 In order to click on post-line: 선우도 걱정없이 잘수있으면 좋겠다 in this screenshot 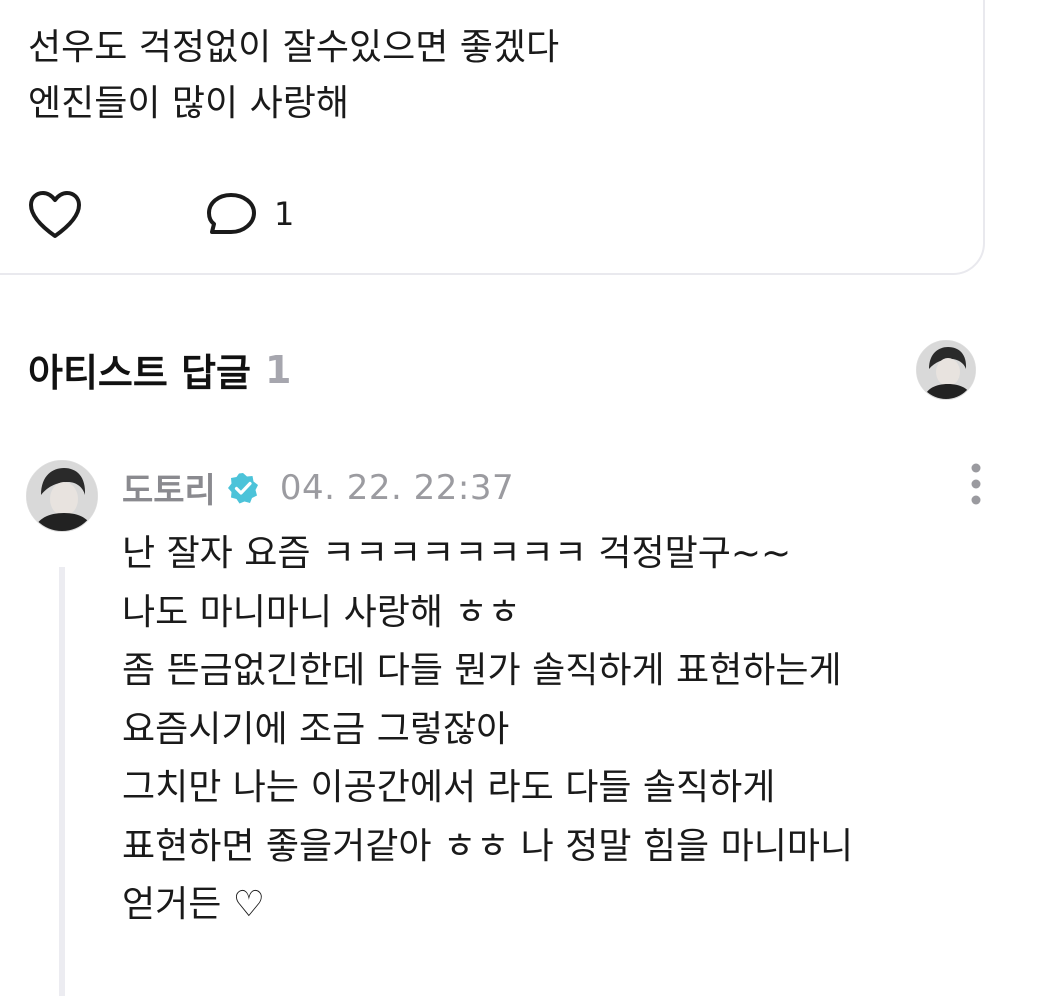, I will do `click(294, 47)`.